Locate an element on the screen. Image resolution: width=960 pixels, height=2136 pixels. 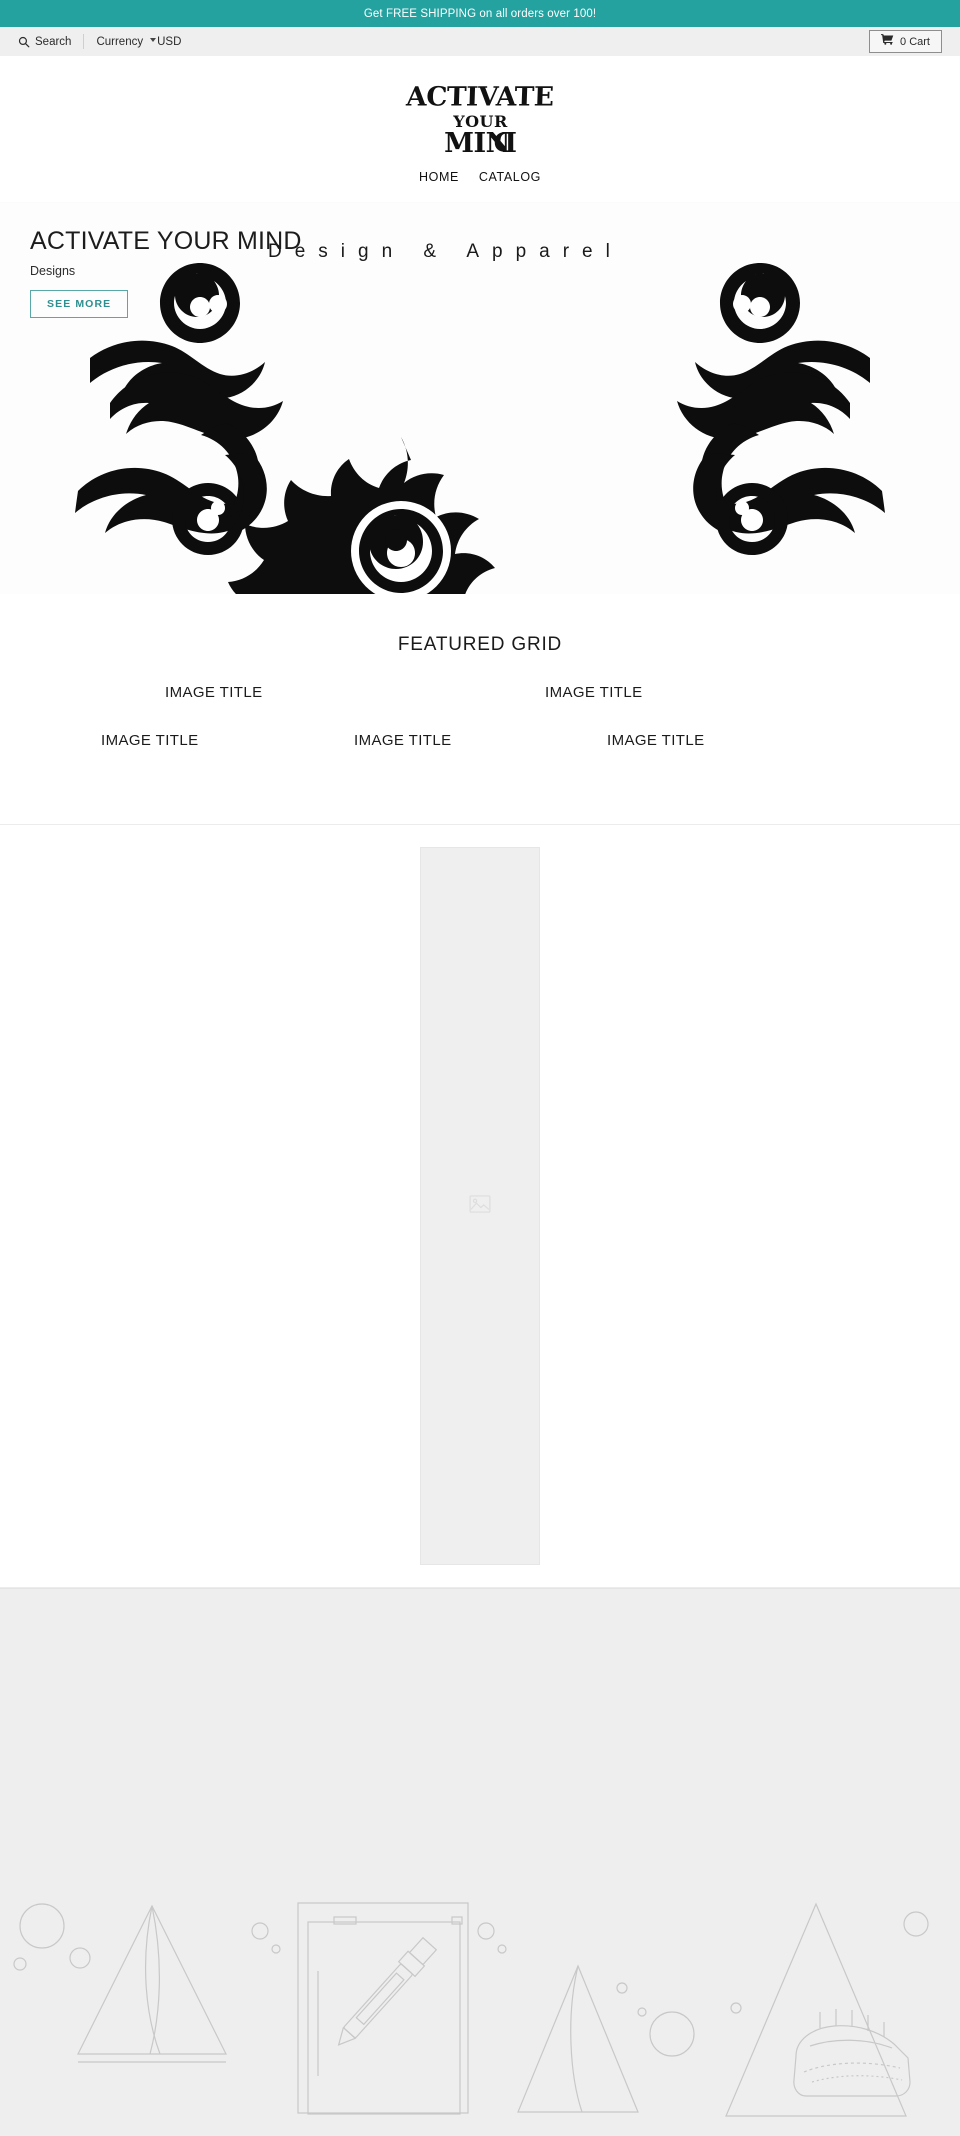
hero-subtitle: Designs is located at coordinates (53, 270).